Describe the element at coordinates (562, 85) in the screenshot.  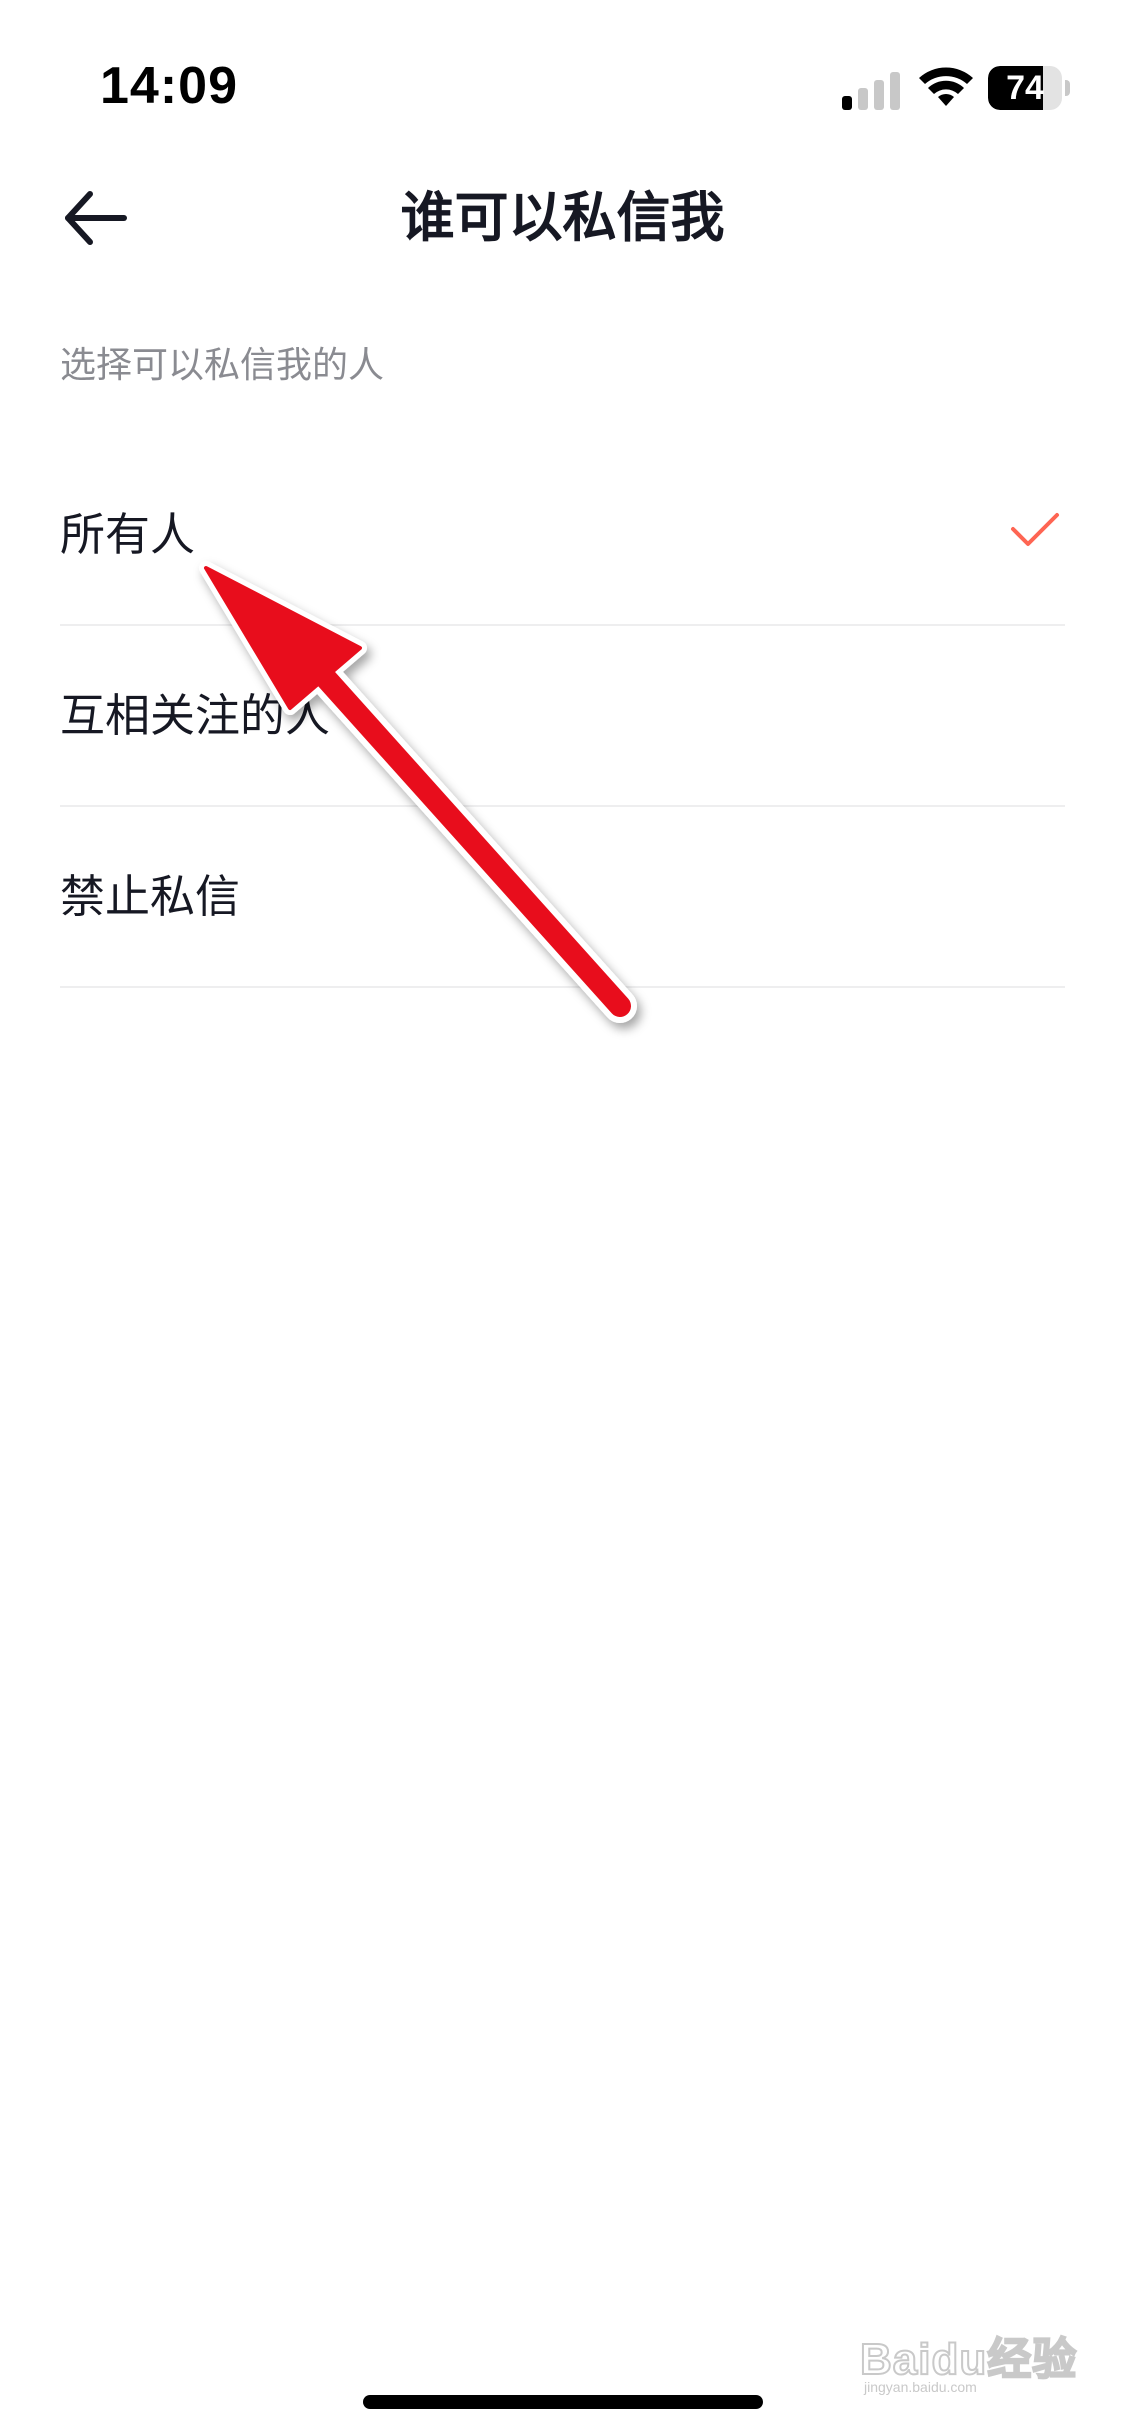
I see `status-bar: 14:09 74` at that location.